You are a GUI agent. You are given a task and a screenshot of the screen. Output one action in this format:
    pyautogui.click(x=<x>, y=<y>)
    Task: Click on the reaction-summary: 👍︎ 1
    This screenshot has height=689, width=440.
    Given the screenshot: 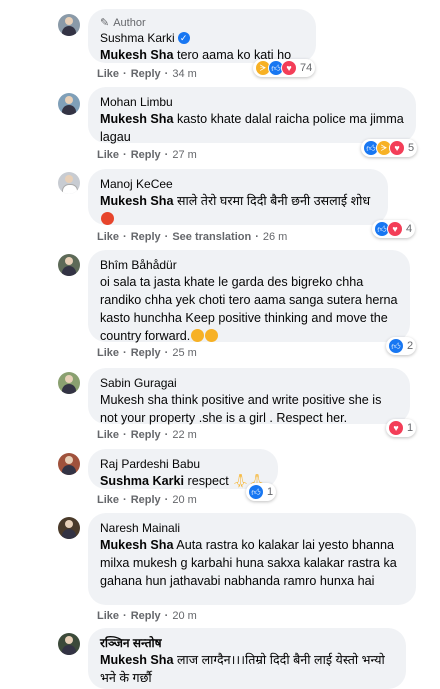 What is the action you would take?
    pyautogui.click(x=261, y=492)
    